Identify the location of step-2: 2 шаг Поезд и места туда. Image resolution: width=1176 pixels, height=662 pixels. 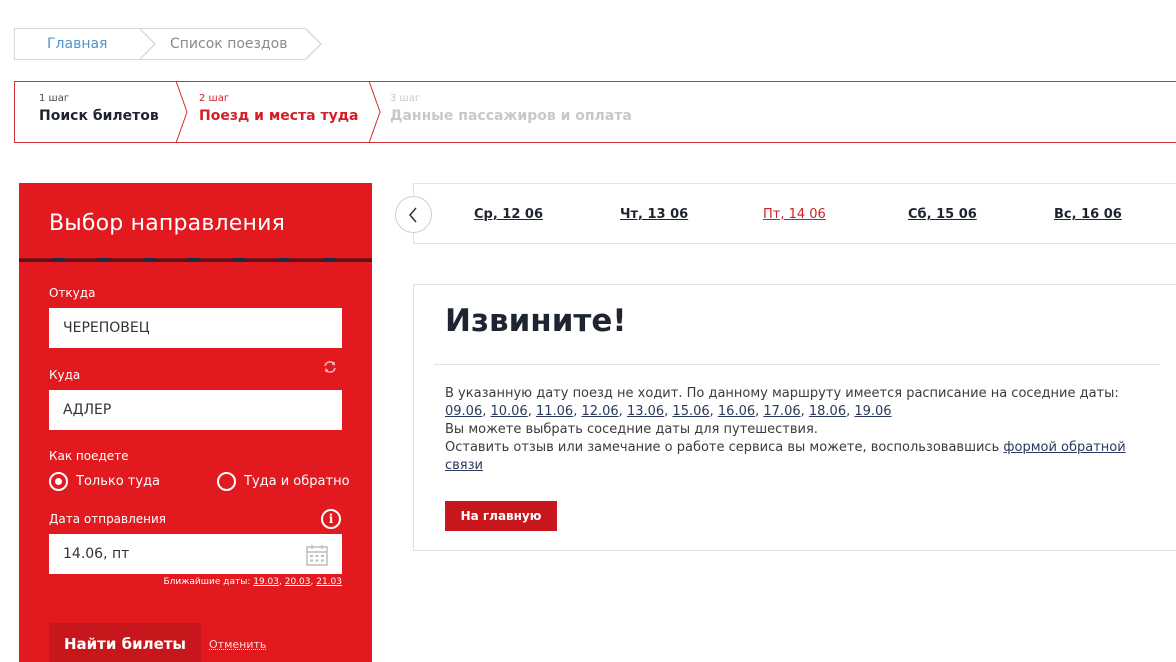
(279, 112).